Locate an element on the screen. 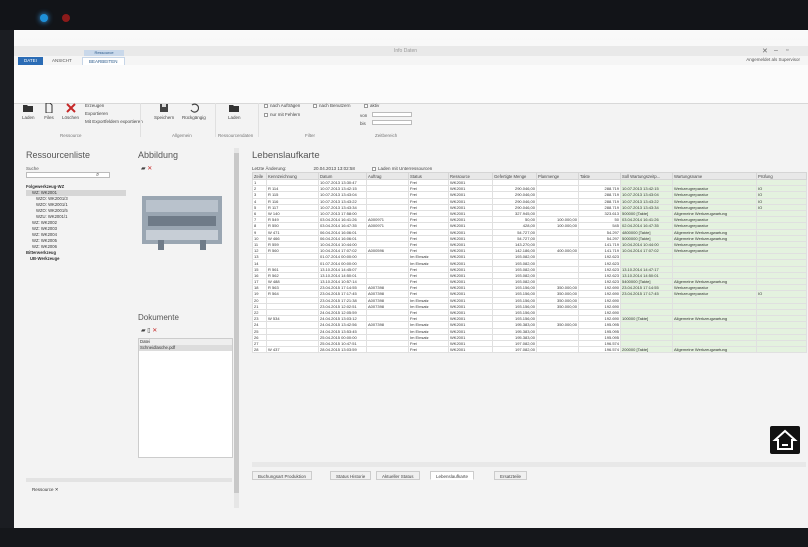  title-bar: Info Daten ✕ – ▫ is located at coordinates (411, 51).